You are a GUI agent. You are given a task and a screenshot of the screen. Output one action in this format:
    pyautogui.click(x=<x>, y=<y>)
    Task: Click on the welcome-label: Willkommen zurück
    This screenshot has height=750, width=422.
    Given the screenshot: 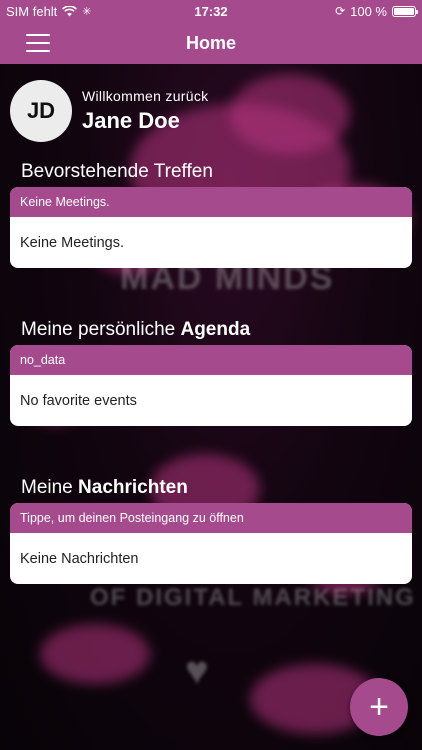 What is the action you would take?
    pyautogui.click(x=145, y=96)
    